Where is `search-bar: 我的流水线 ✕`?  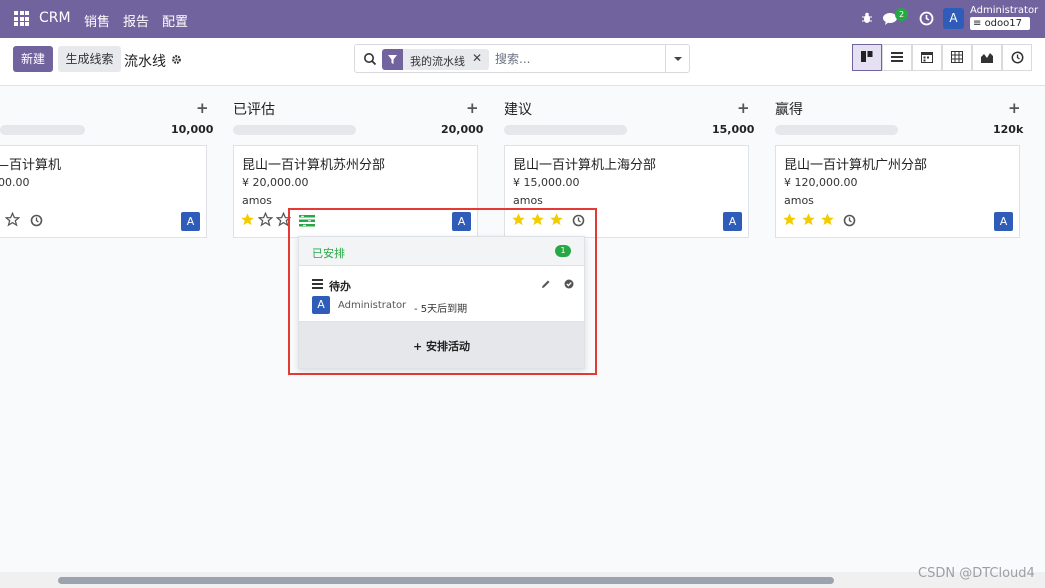 search-bar: 我的流水线 ✕ is located at coordinates (522, 58).